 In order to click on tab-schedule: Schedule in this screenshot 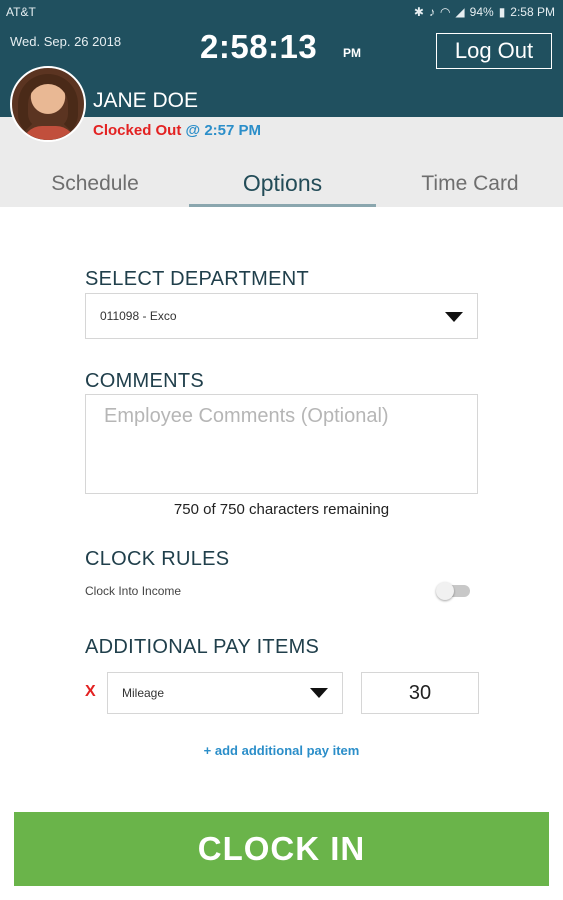, I will do `click(95, 184)`.